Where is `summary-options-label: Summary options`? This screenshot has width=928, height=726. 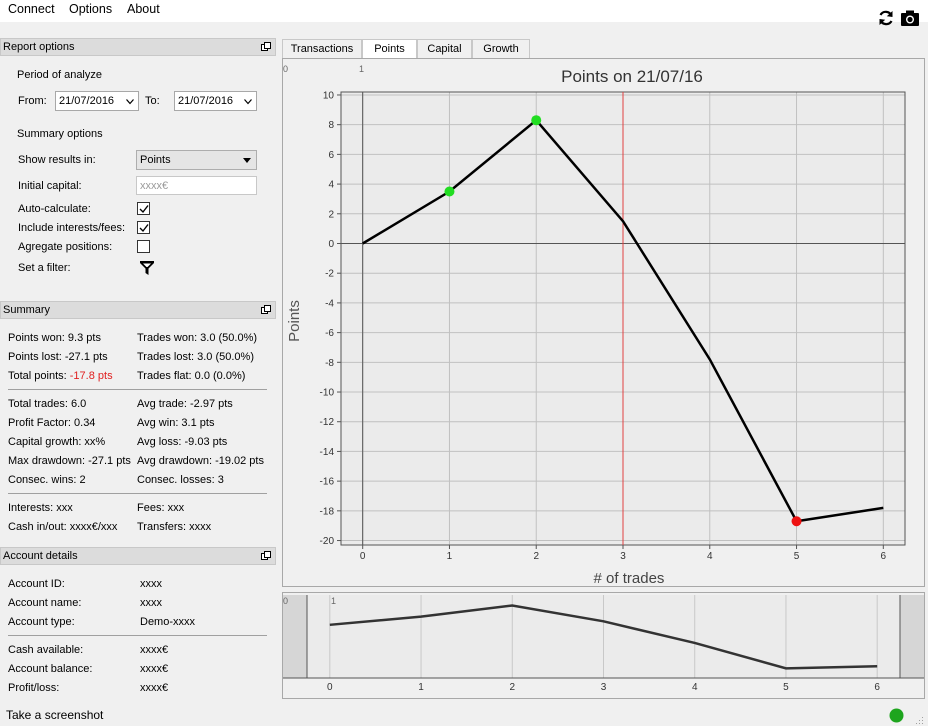
summary-options-label: Summary options is located at coordinates (60, 134).